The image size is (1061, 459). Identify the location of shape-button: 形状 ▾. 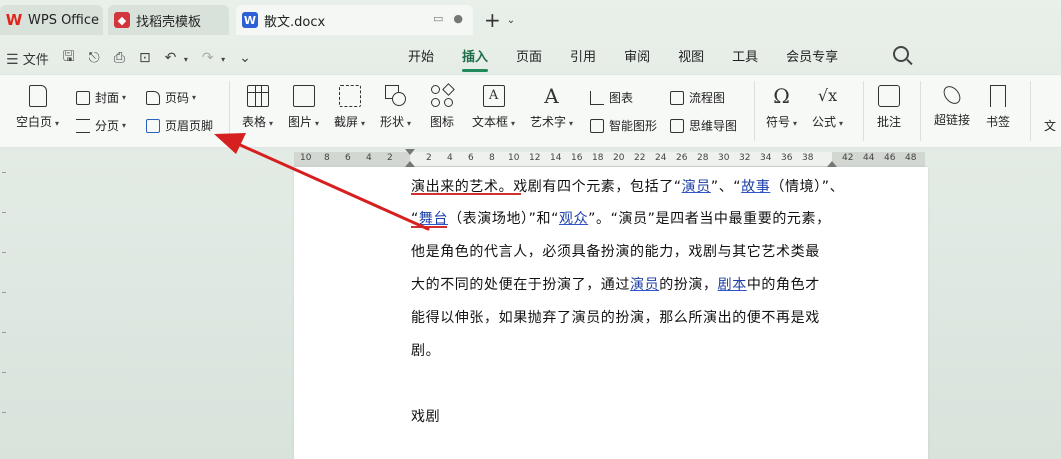
(395, 107).